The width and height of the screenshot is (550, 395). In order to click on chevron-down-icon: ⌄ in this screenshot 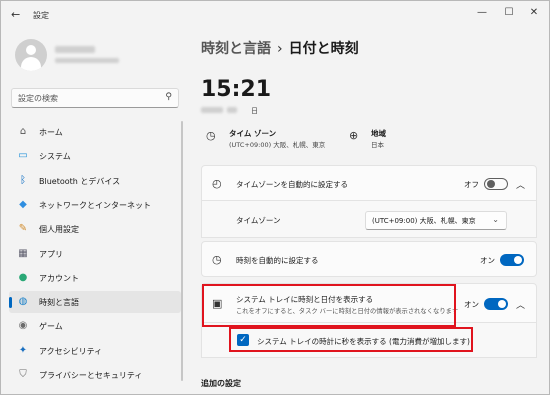, I will do `click(495, 219)`.